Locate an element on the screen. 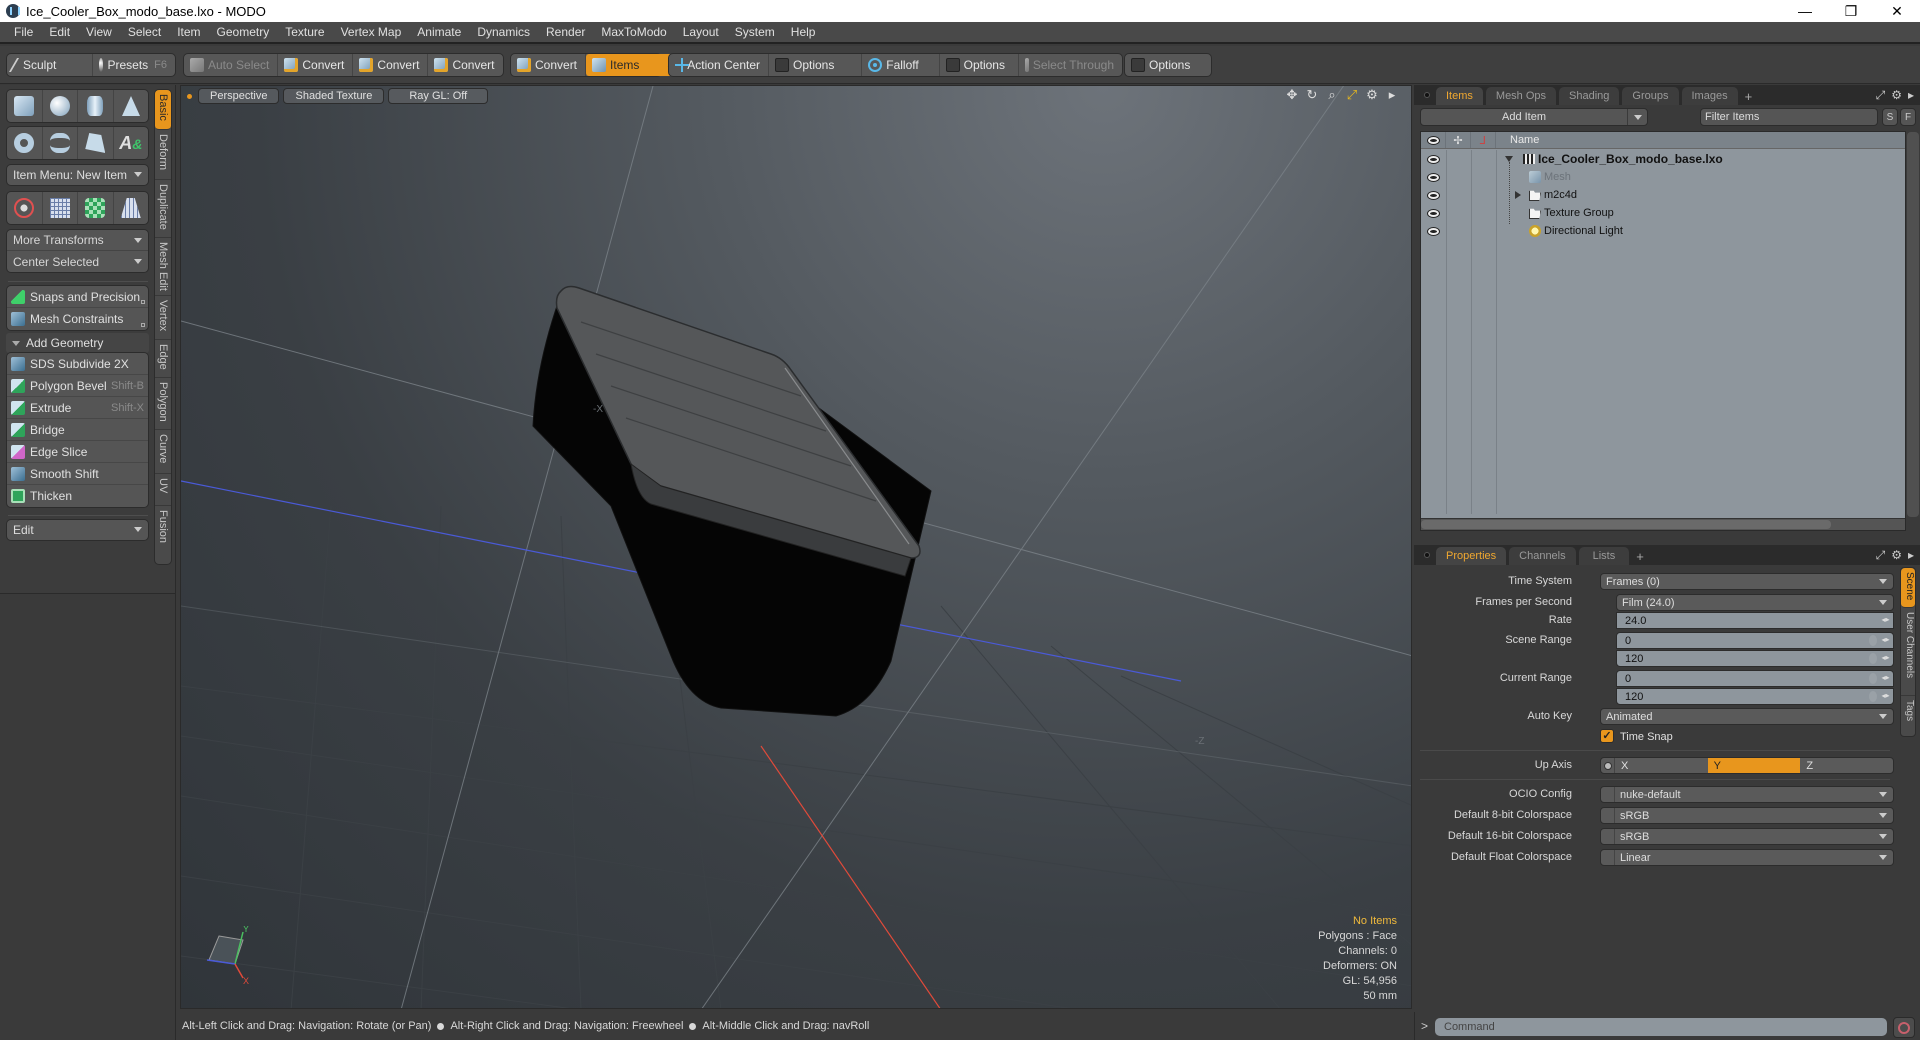 This screenshot has width=1920, height=1040. menu-maxtomodo: MaxToModo is located at coordinates (633, 32).